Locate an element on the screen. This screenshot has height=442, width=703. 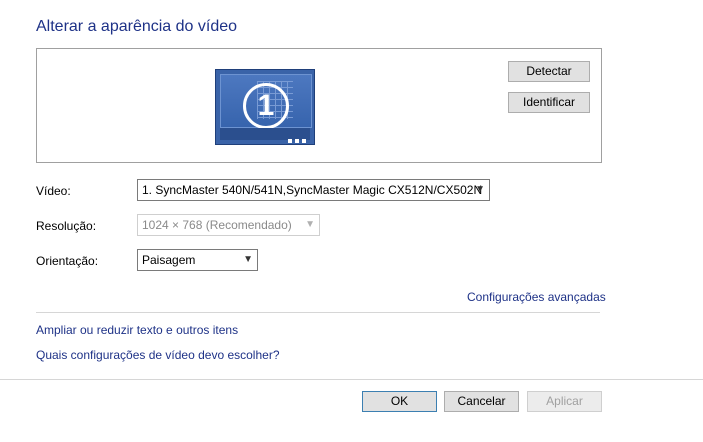
monitor-screen: 1 is located at coordinates (266, 101).